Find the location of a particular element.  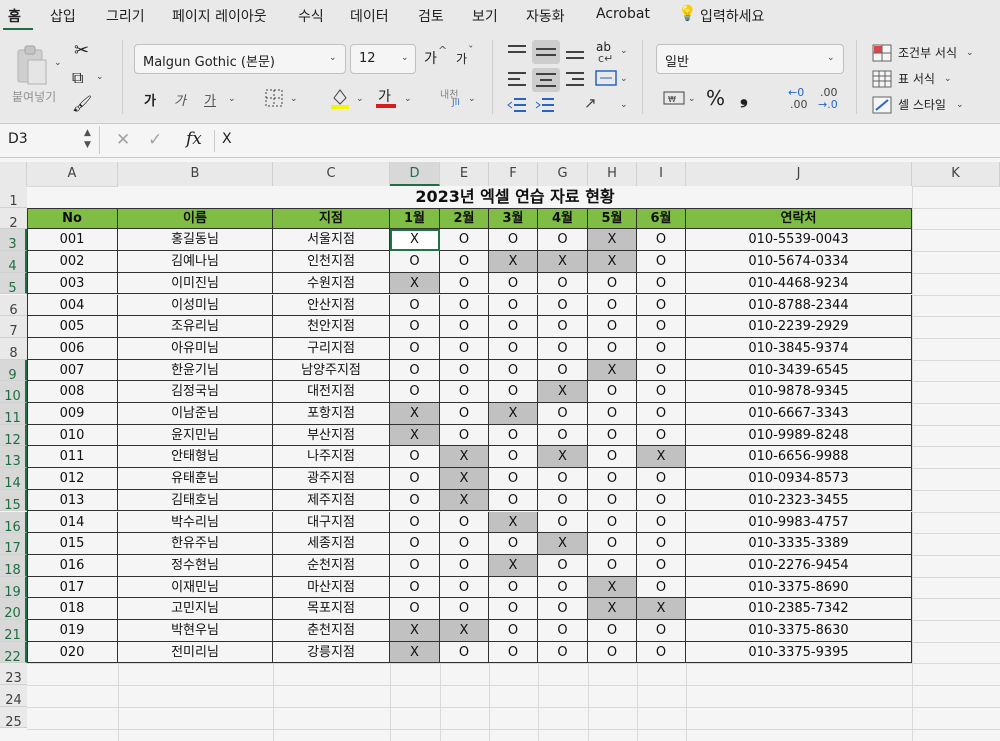

table-cell: 전미리님 is located at coordinates (195, 652).